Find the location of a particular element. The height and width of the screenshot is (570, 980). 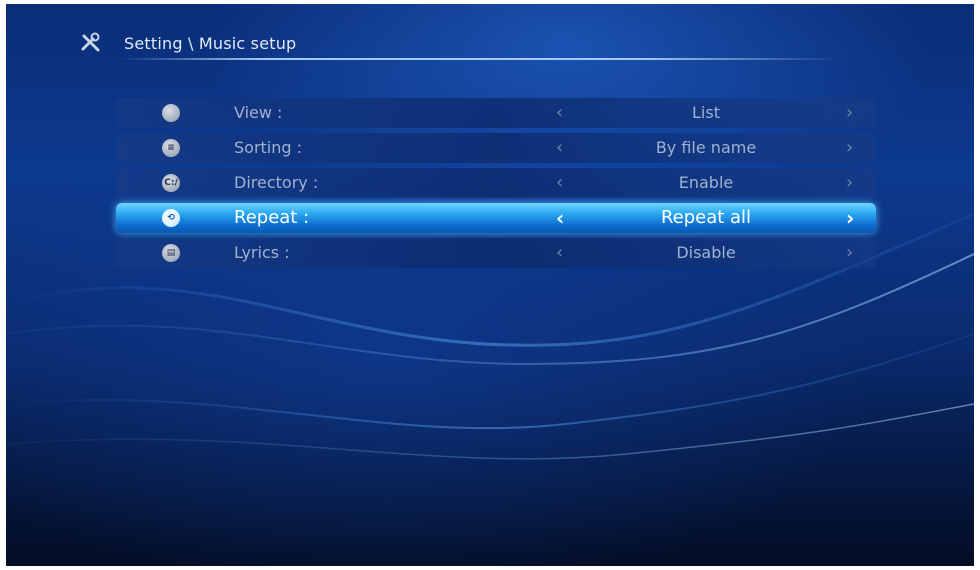

setting-label: Sorting : is located at coordinates (268, 147).